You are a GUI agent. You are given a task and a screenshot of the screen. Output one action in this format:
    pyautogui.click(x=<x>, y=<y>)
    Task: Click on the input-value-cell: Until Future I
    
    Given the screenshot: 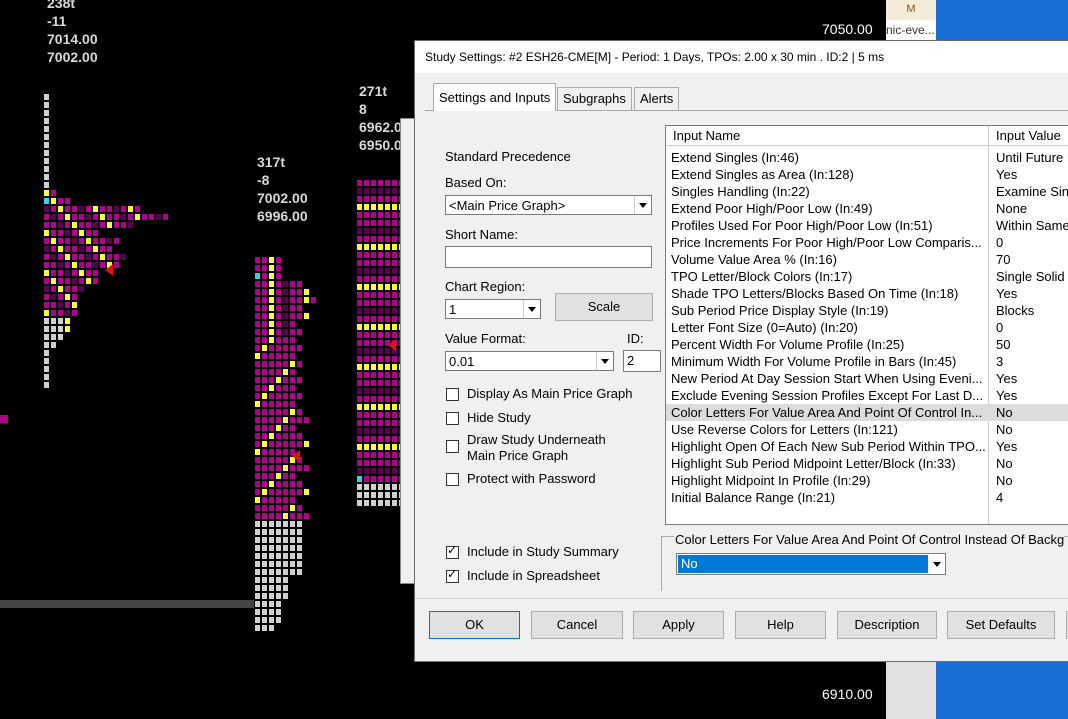 What is the action you would take?
    pyautogui.click(x=1032, y=157)
    